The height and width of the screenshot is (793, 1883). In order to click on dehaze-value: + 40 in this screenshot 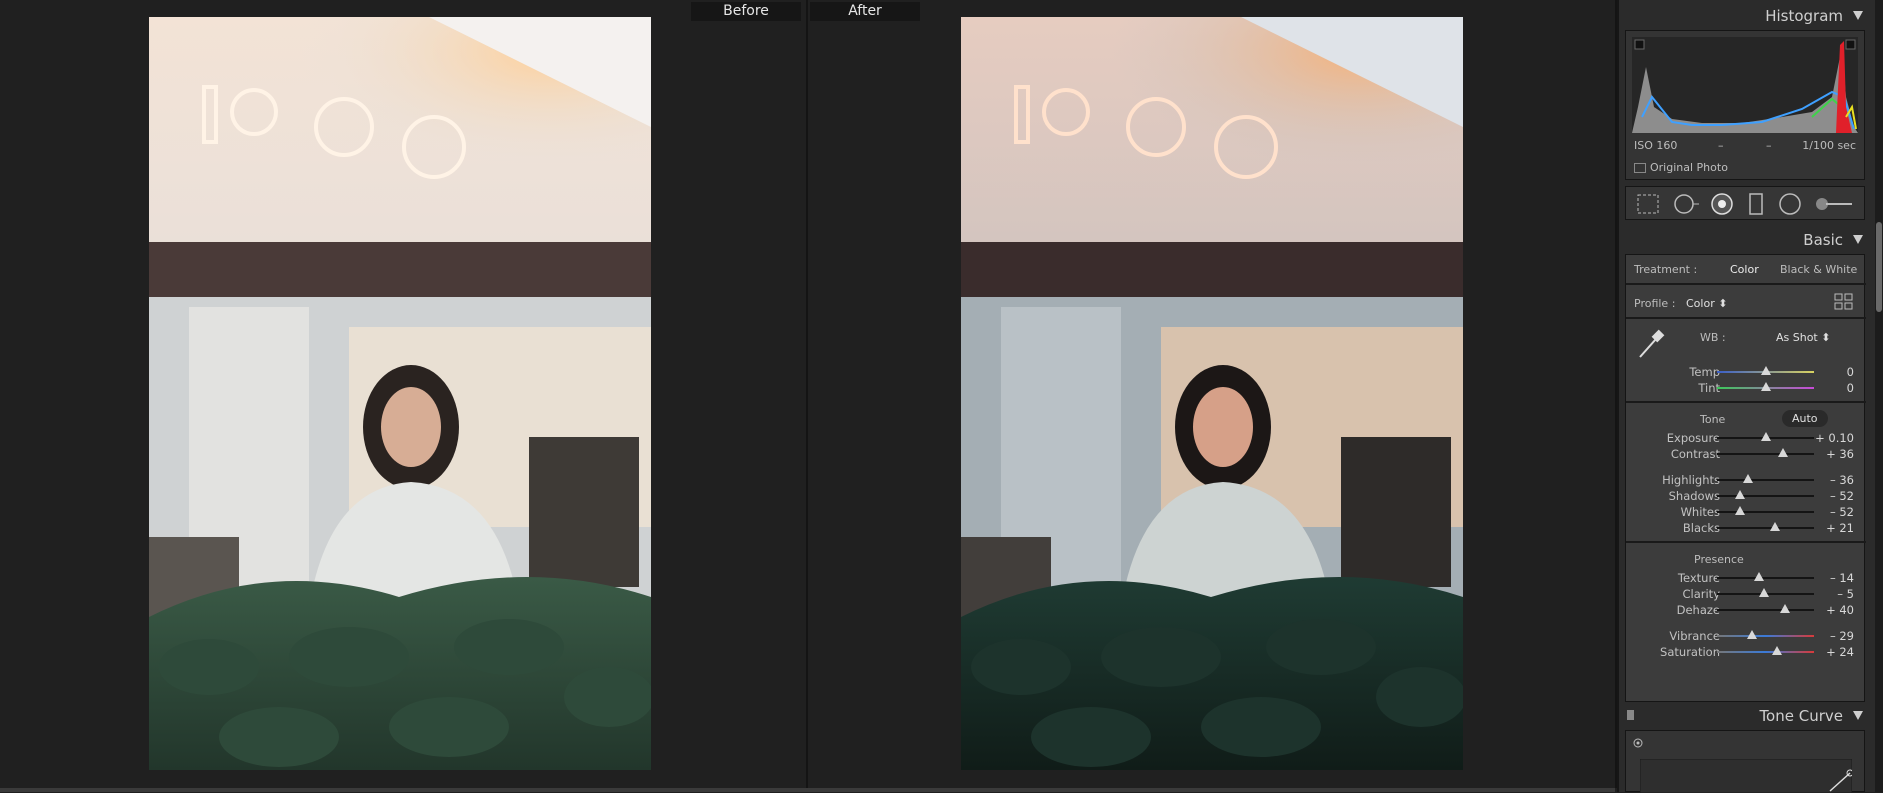, I will do `click(1840, 610)`.